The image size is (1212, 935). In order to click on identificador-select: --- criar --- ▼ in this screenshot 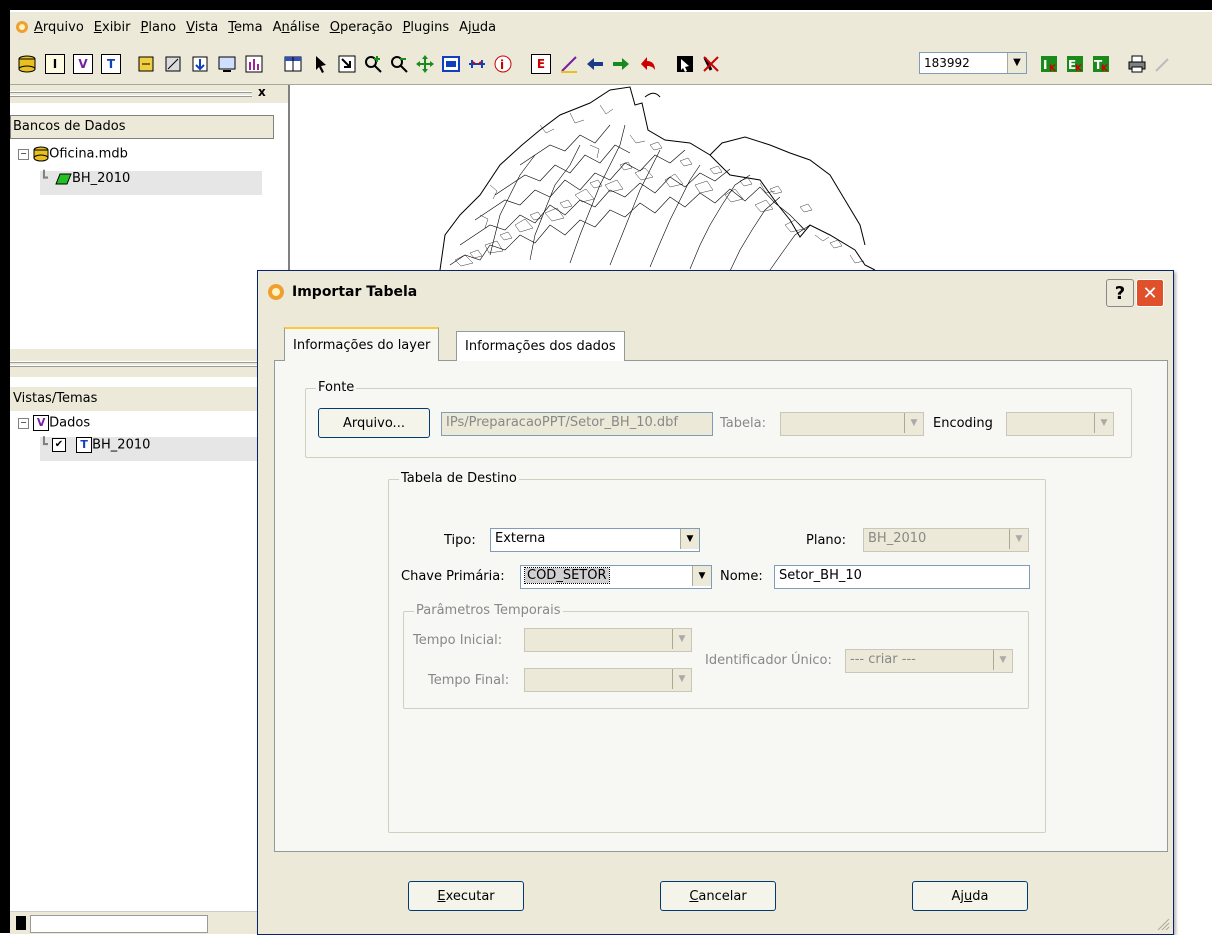, I will do `click(929, 661)`.